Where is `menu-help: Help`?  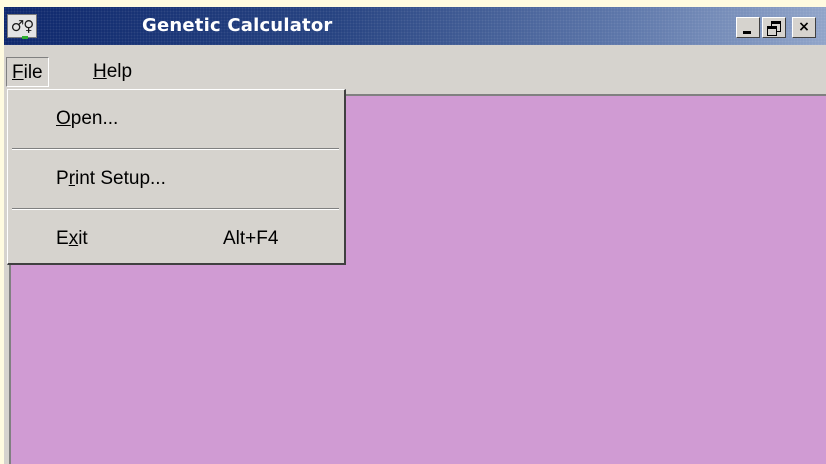
menu-help: Help is located at coordinates (112, 72).